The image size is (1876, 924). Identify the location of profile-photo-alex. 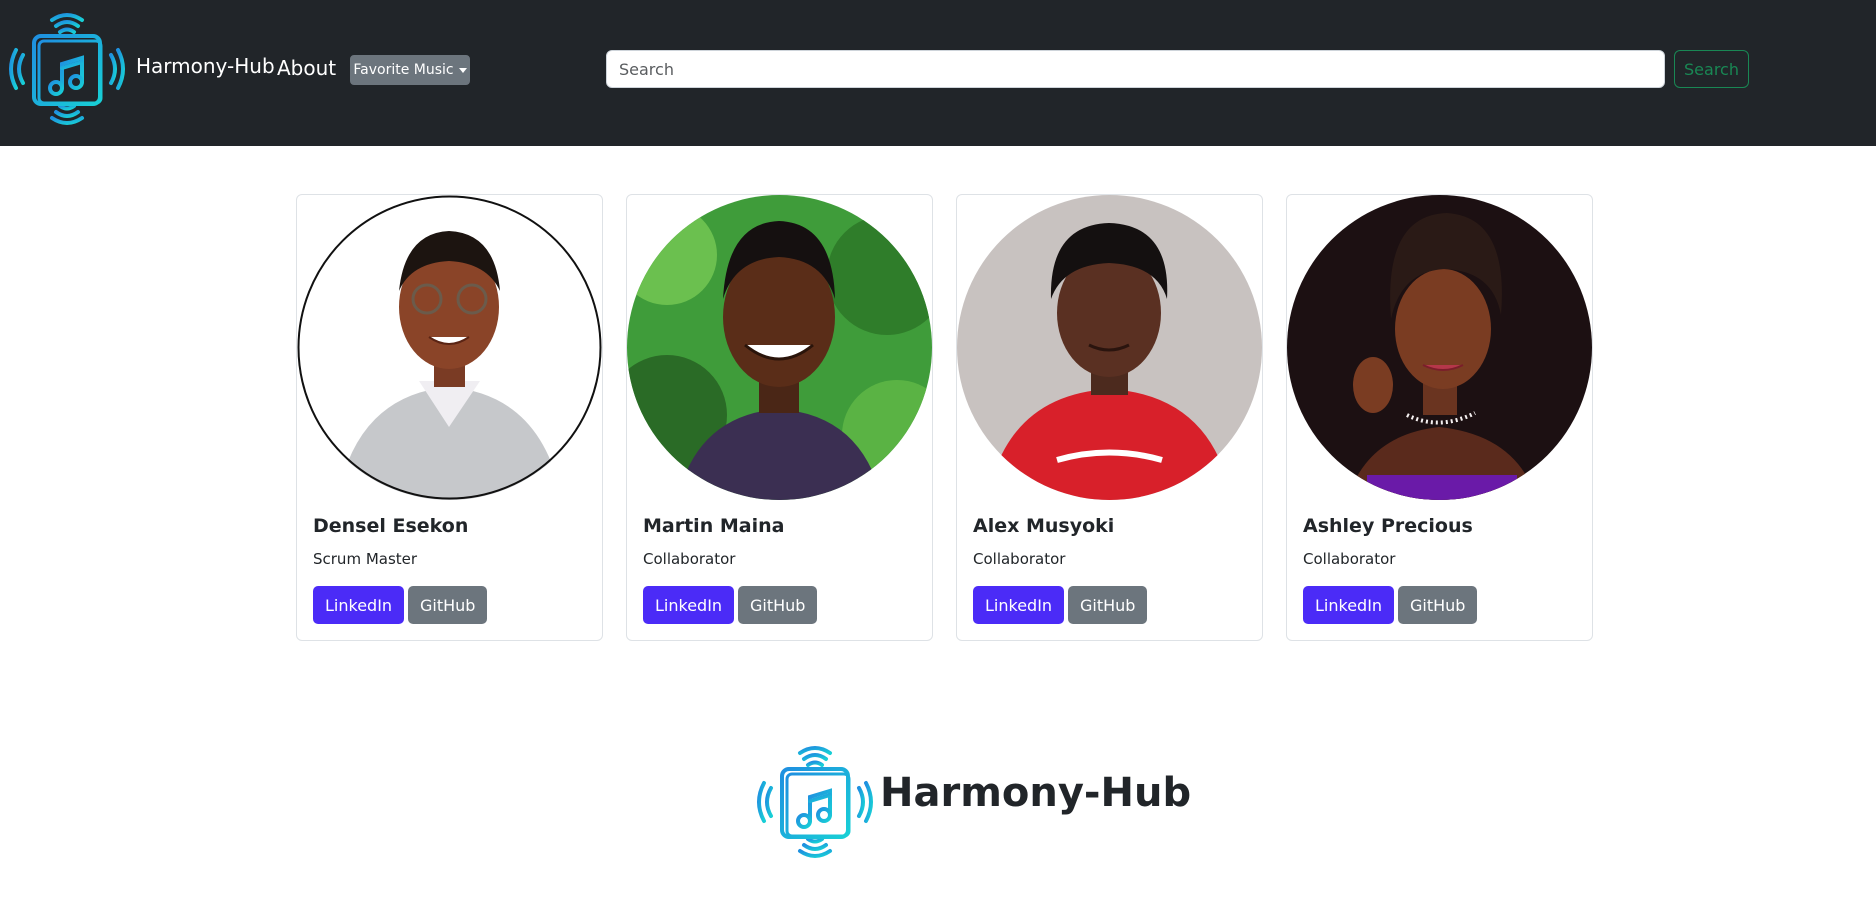
(1109, 347).